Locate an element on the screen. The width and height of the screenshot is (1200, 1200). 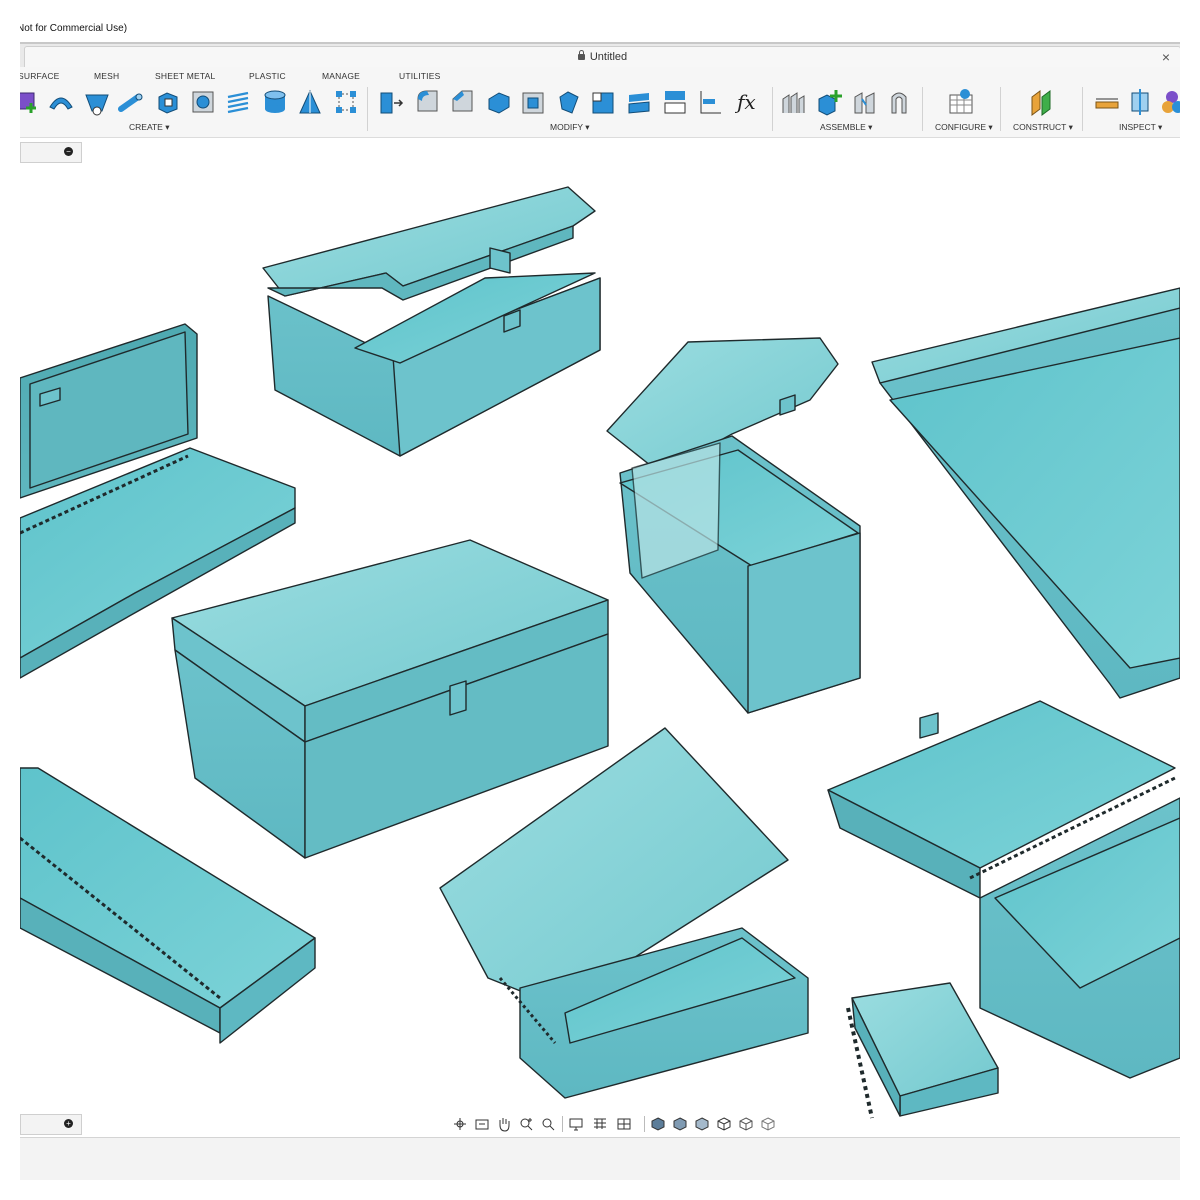
offset-plane-icon is located at coordinates (1041, 102).